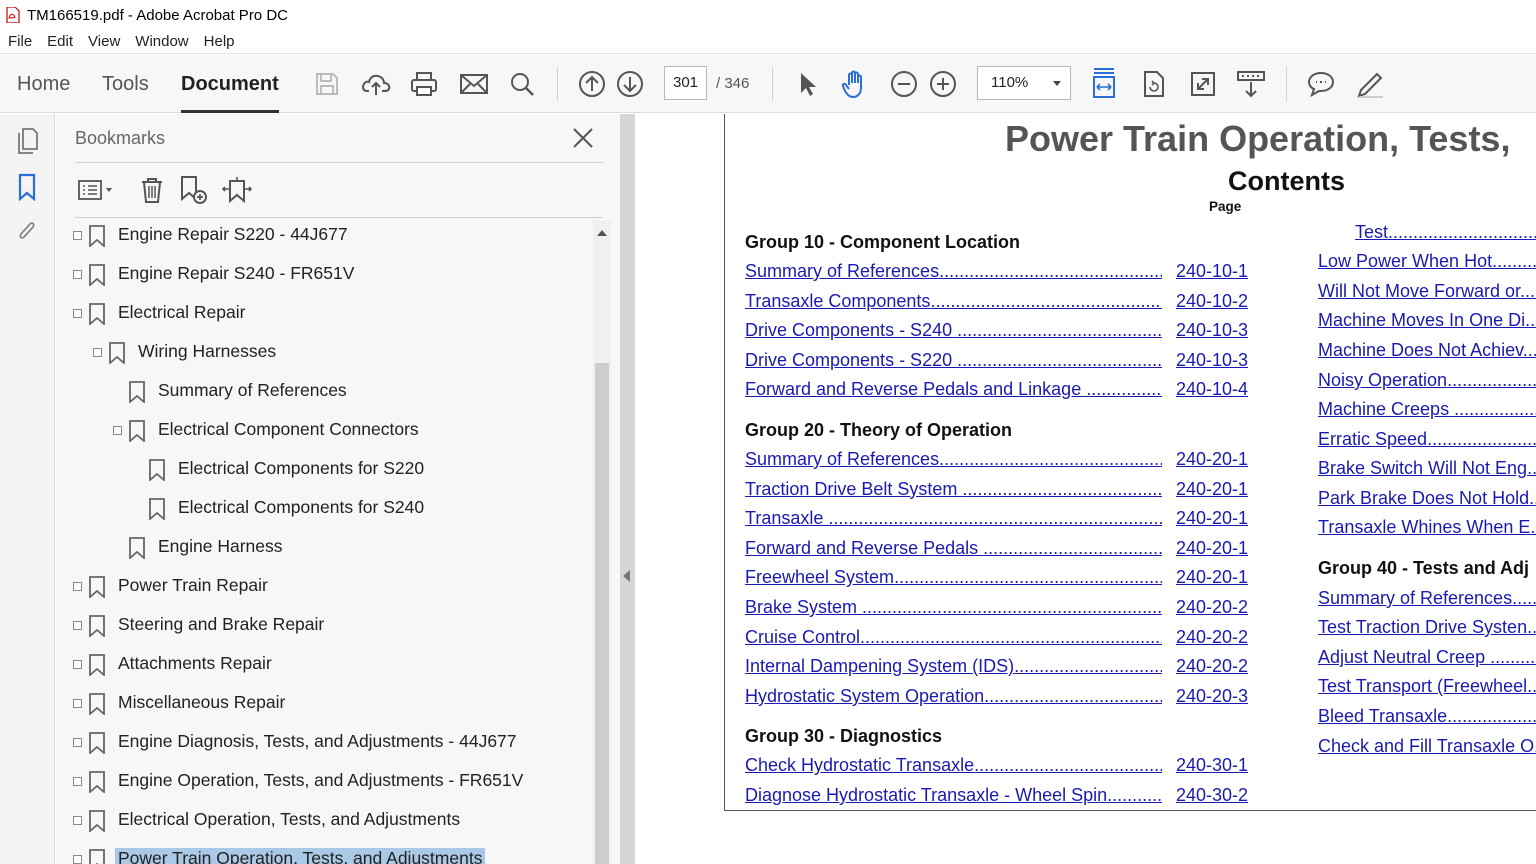  What do you see at coordinates (324, 625) in the screenshot?
I see `bookmark-item: Steering and Brake Repair` at bounding box center [324, 625].